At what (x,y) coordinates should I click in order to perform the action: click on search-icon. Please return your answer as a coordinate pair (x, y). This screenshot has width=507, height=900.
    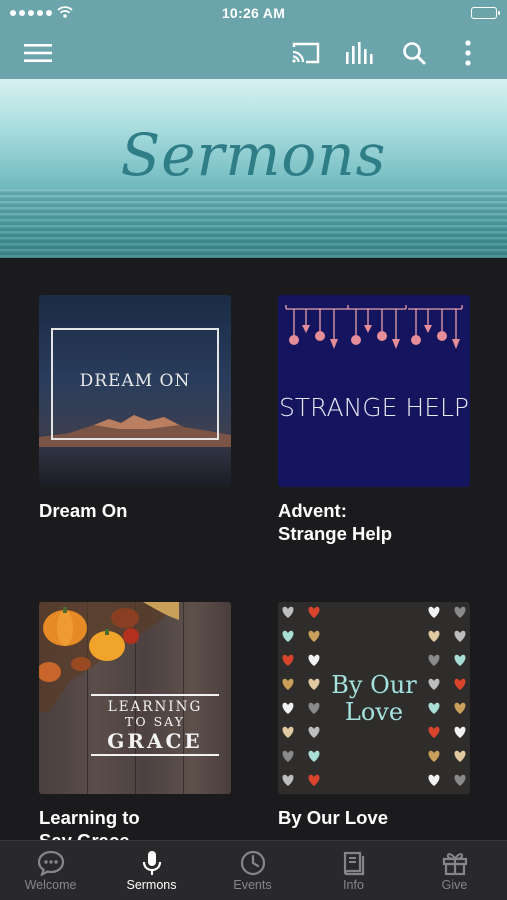
    Looking at the image, I should click on (414, 53).